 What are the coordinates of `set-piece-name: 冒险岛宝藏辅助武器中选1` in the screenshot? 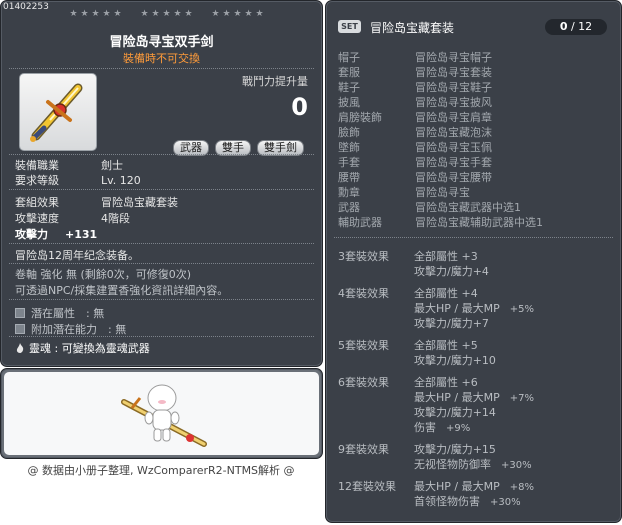 It's located at (479, 222).